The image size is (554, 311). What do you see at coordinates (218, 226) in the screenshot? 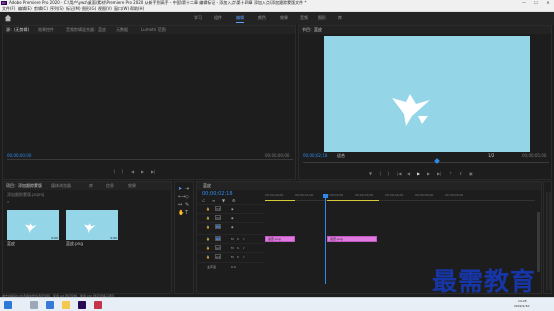
I see `track-label-v1: V1` at bounding box center [218, 226].